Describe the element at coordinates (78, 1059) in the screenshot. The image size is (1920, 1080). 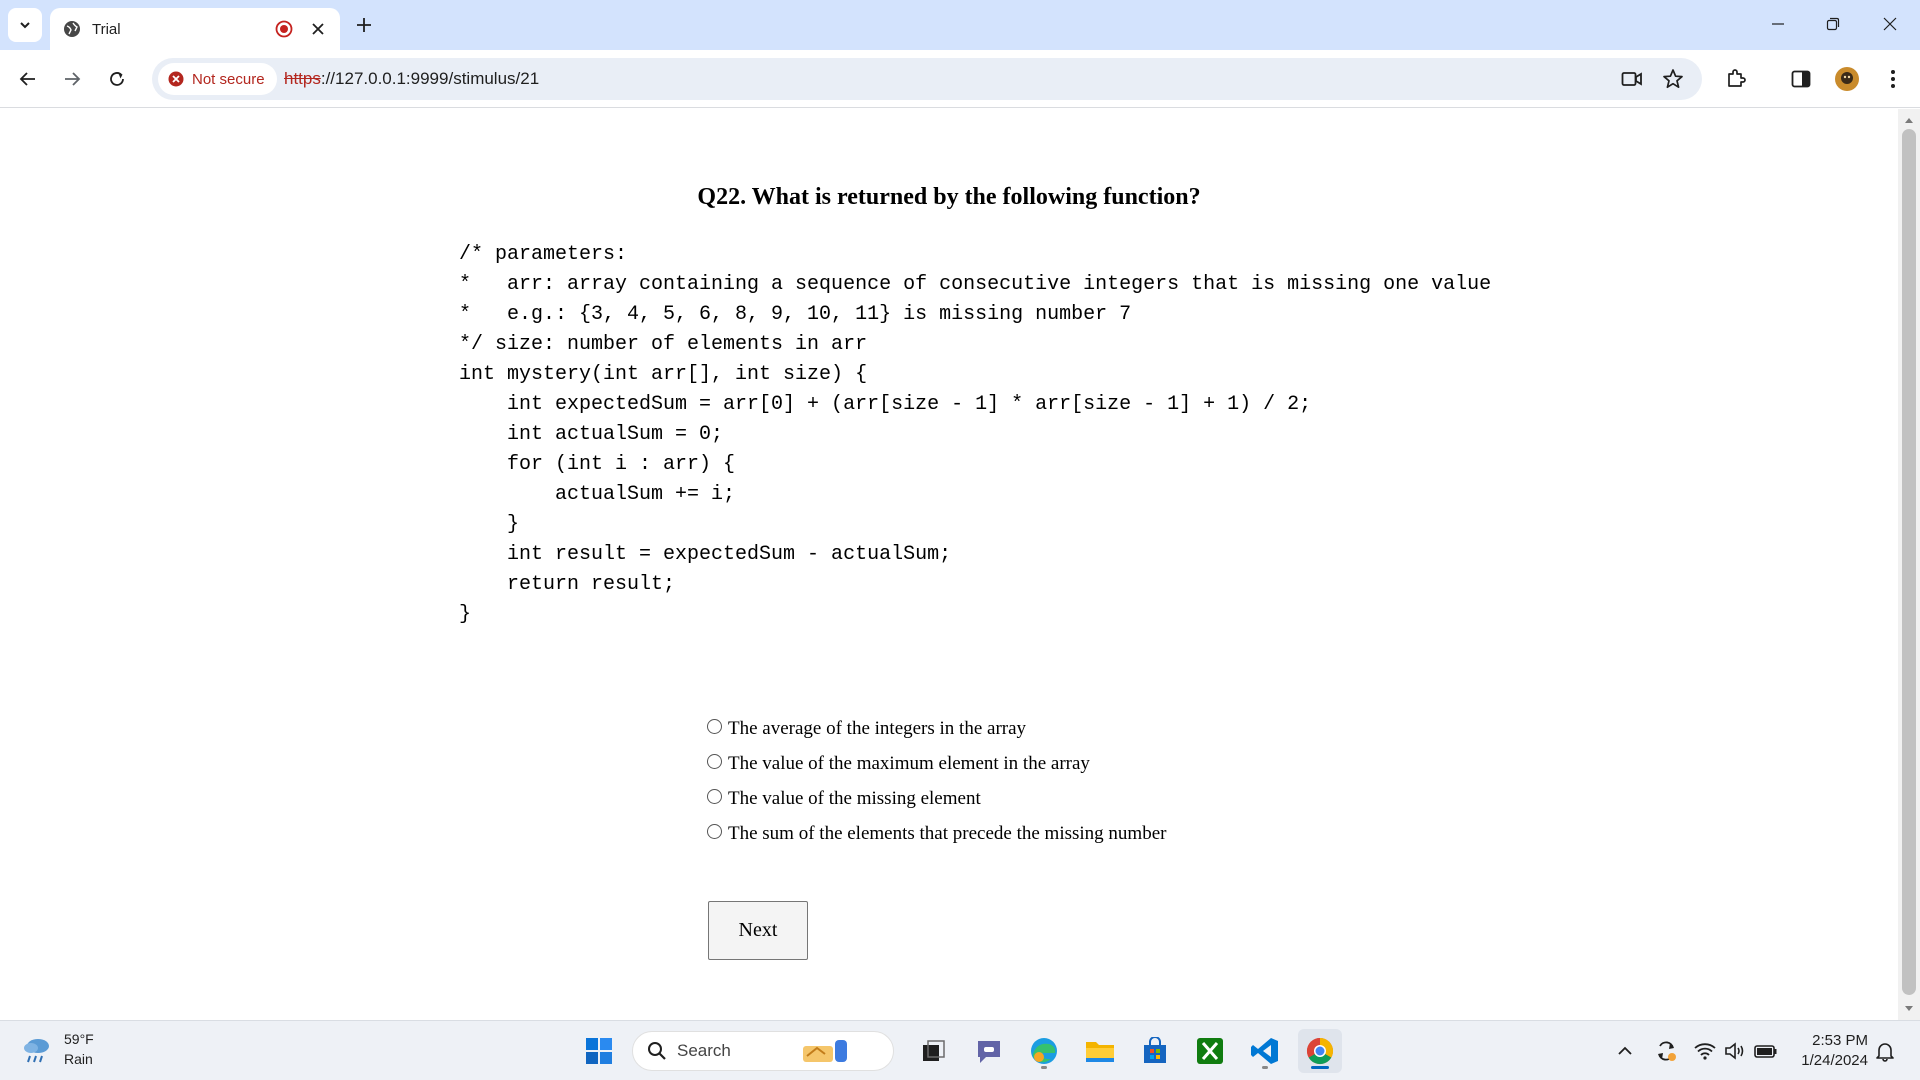
I see `weather-description: Rain` at that location.